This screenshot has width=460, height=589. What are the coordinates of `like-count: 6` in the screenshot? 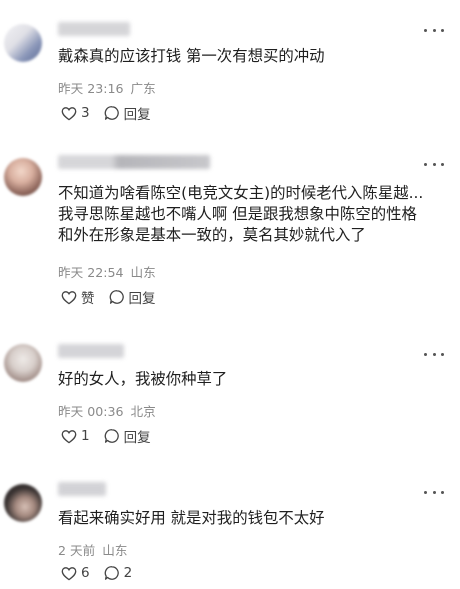 It's located at (85, 573).